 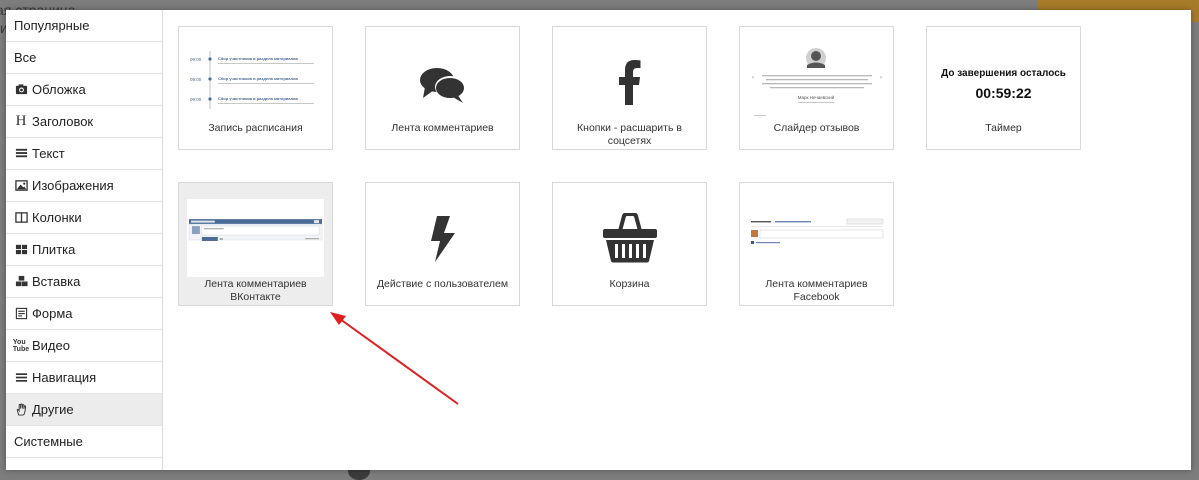 I want to click on block-label: Слайдер отзывов, so click(x=816, y=128).